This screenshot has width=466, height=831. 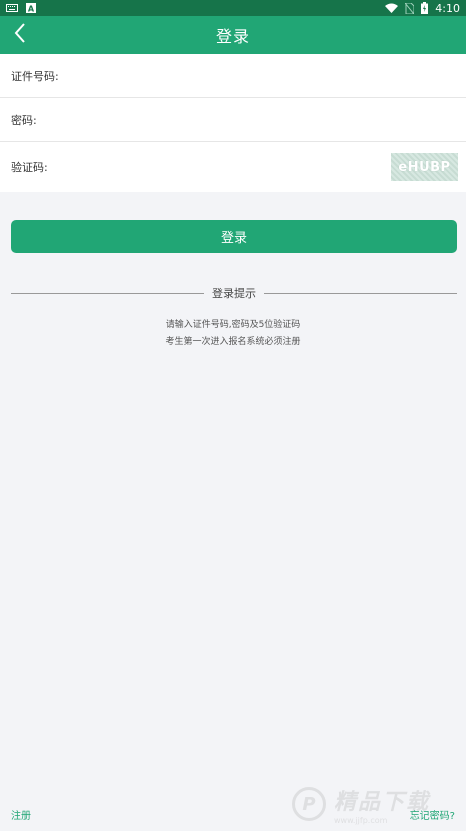 I want to click on password-input, so click(x=251, y=119).